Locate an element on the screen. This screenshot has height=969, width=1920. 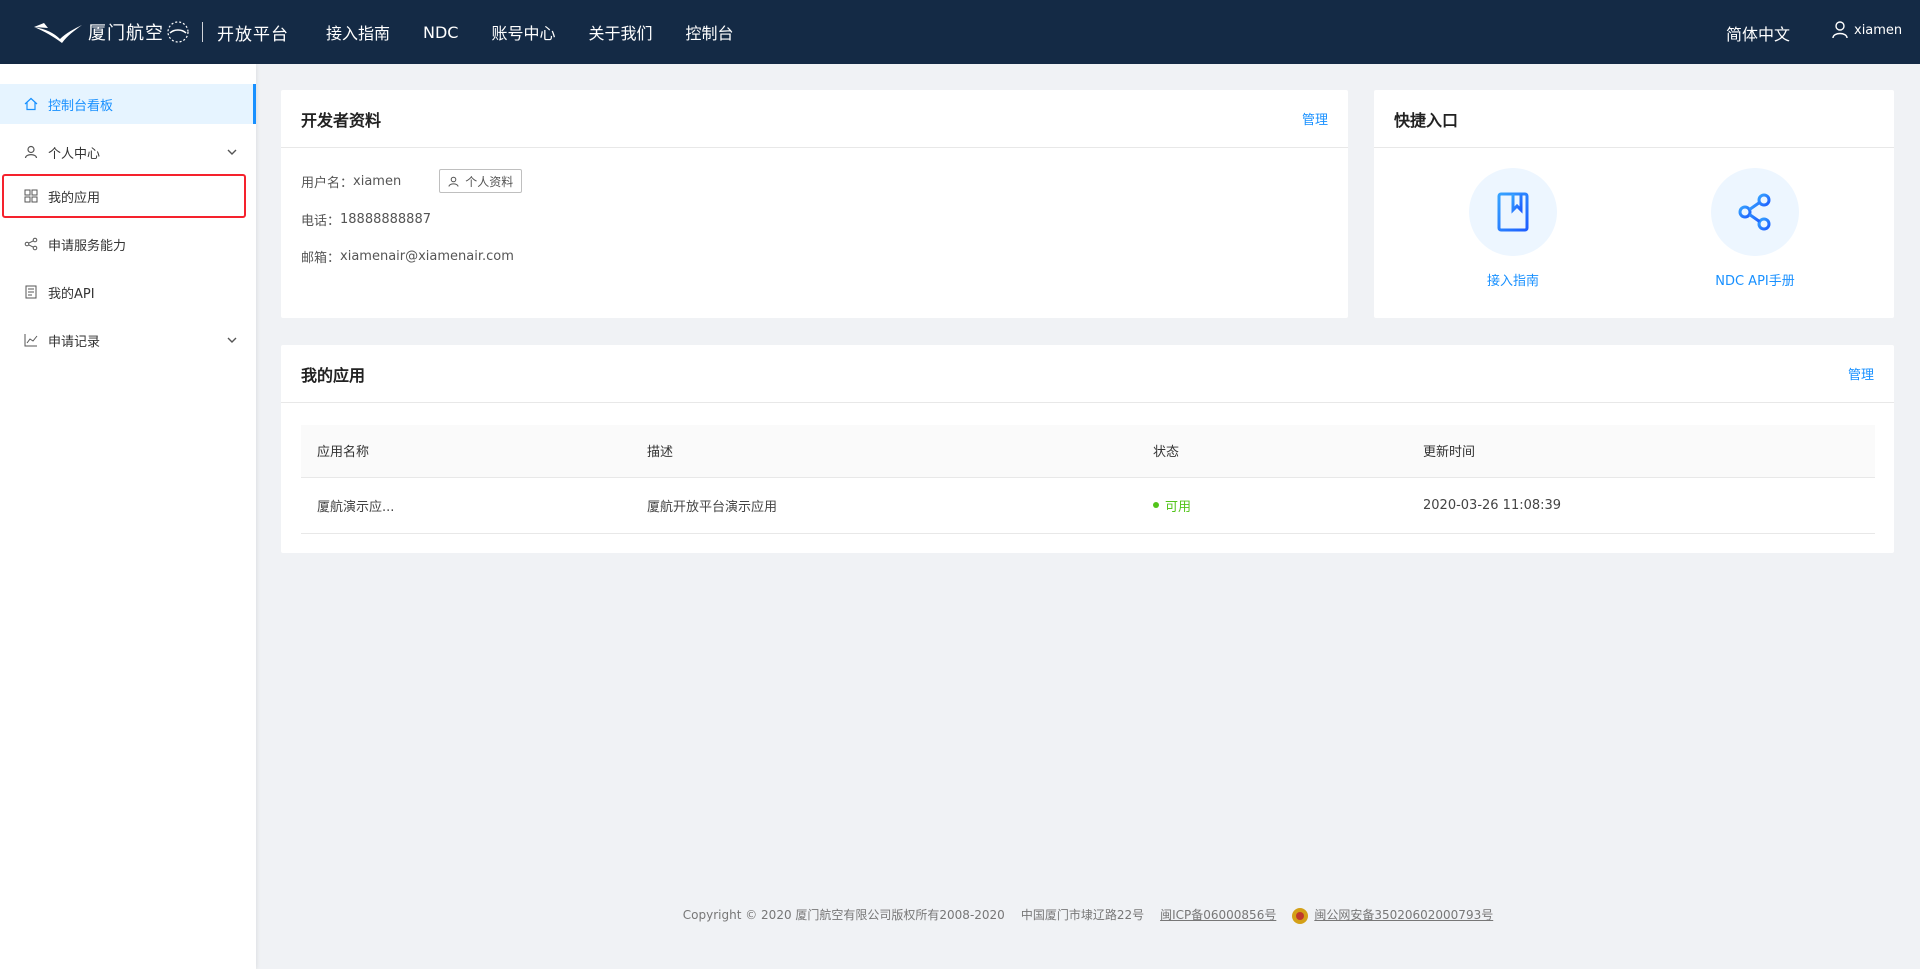
sidebar-item-label: 个人中心 is located at coordinates (74, 154).